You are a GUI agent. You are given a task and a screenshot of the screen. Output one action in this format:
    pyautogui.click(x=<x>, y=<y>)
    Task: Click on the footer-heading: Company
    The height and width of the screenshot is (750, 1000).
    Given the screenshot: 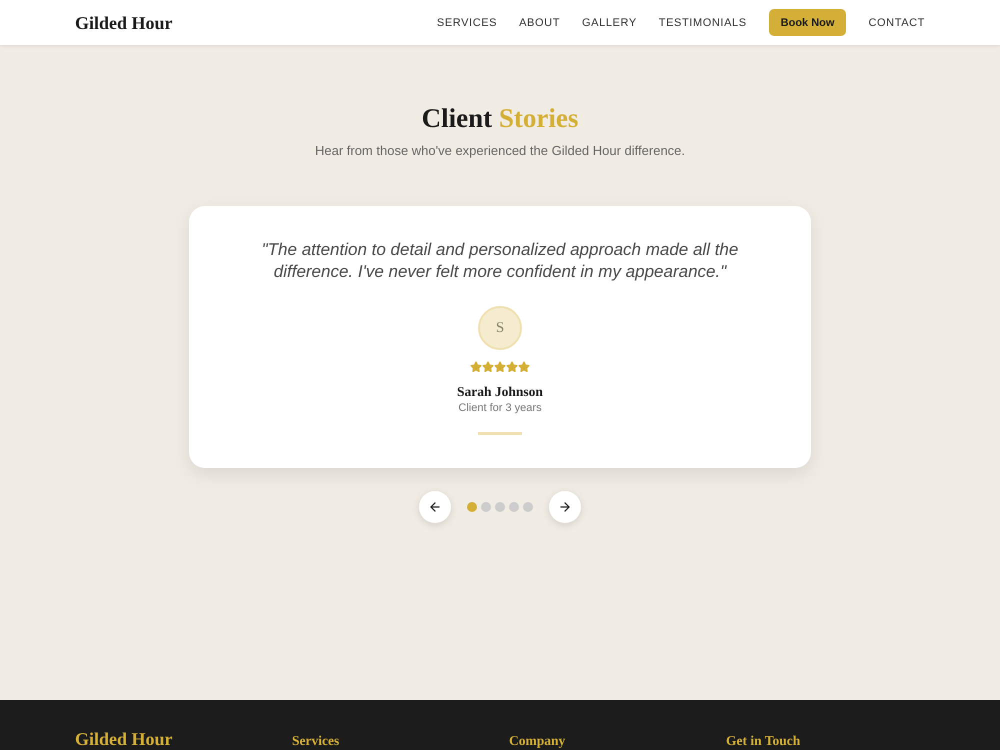 What is the action you would take?
    pyautogui.click(x=537, y=741)
    